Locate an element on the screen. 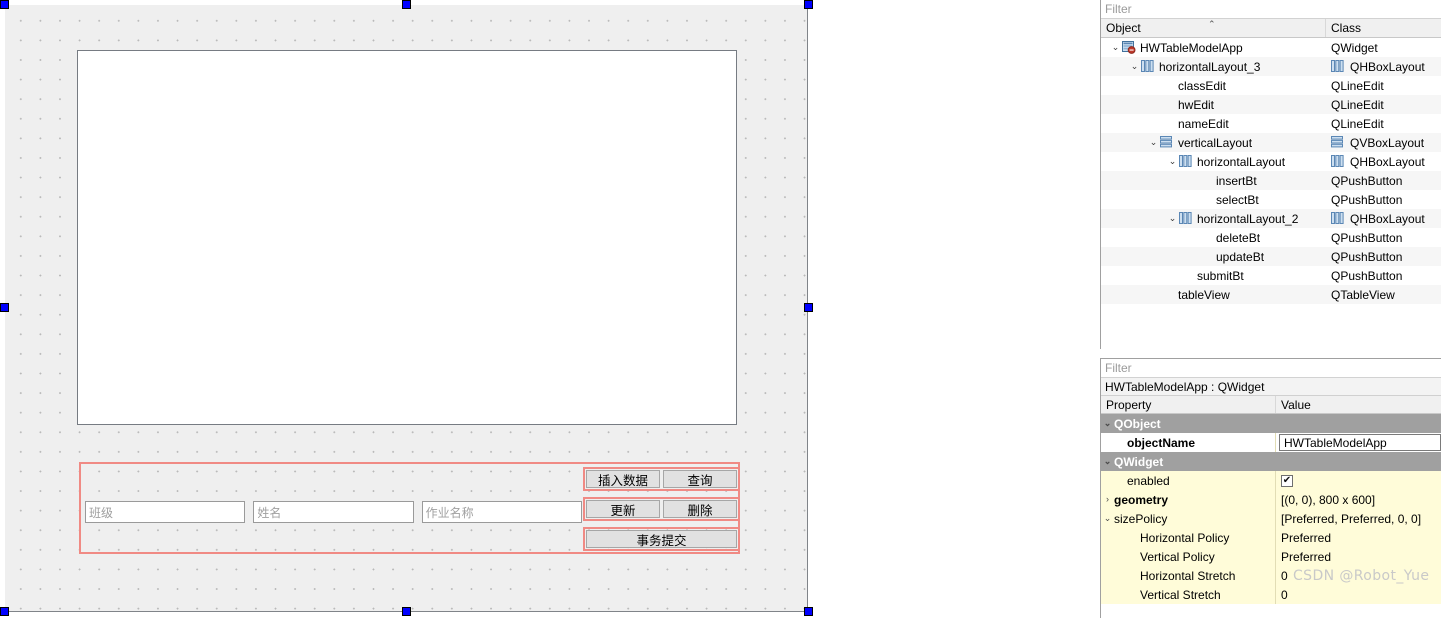 The width and height of the screenshot is (1441, 618). button-row-2: 更新 删除 is located at coordinates (661, 509).